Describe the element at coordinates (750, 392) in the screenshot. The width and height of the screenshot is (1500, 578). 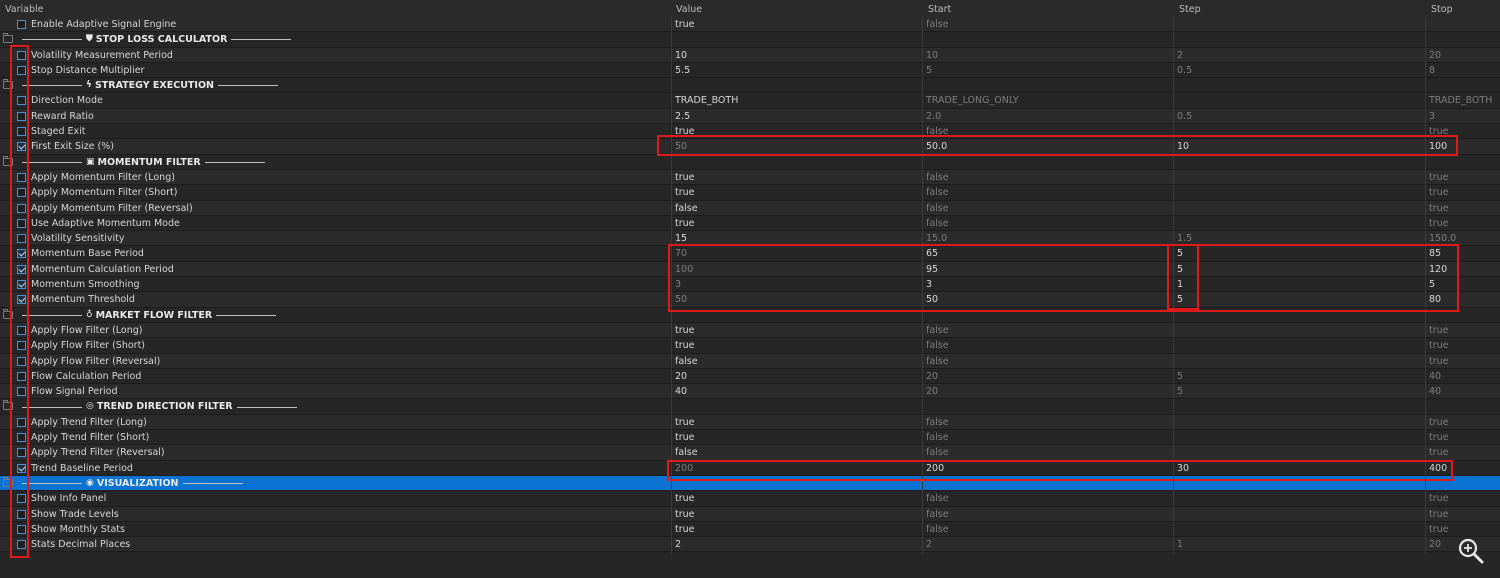
I see `parameter-row: Flow Signal Period 40 20 5 40` at that location.